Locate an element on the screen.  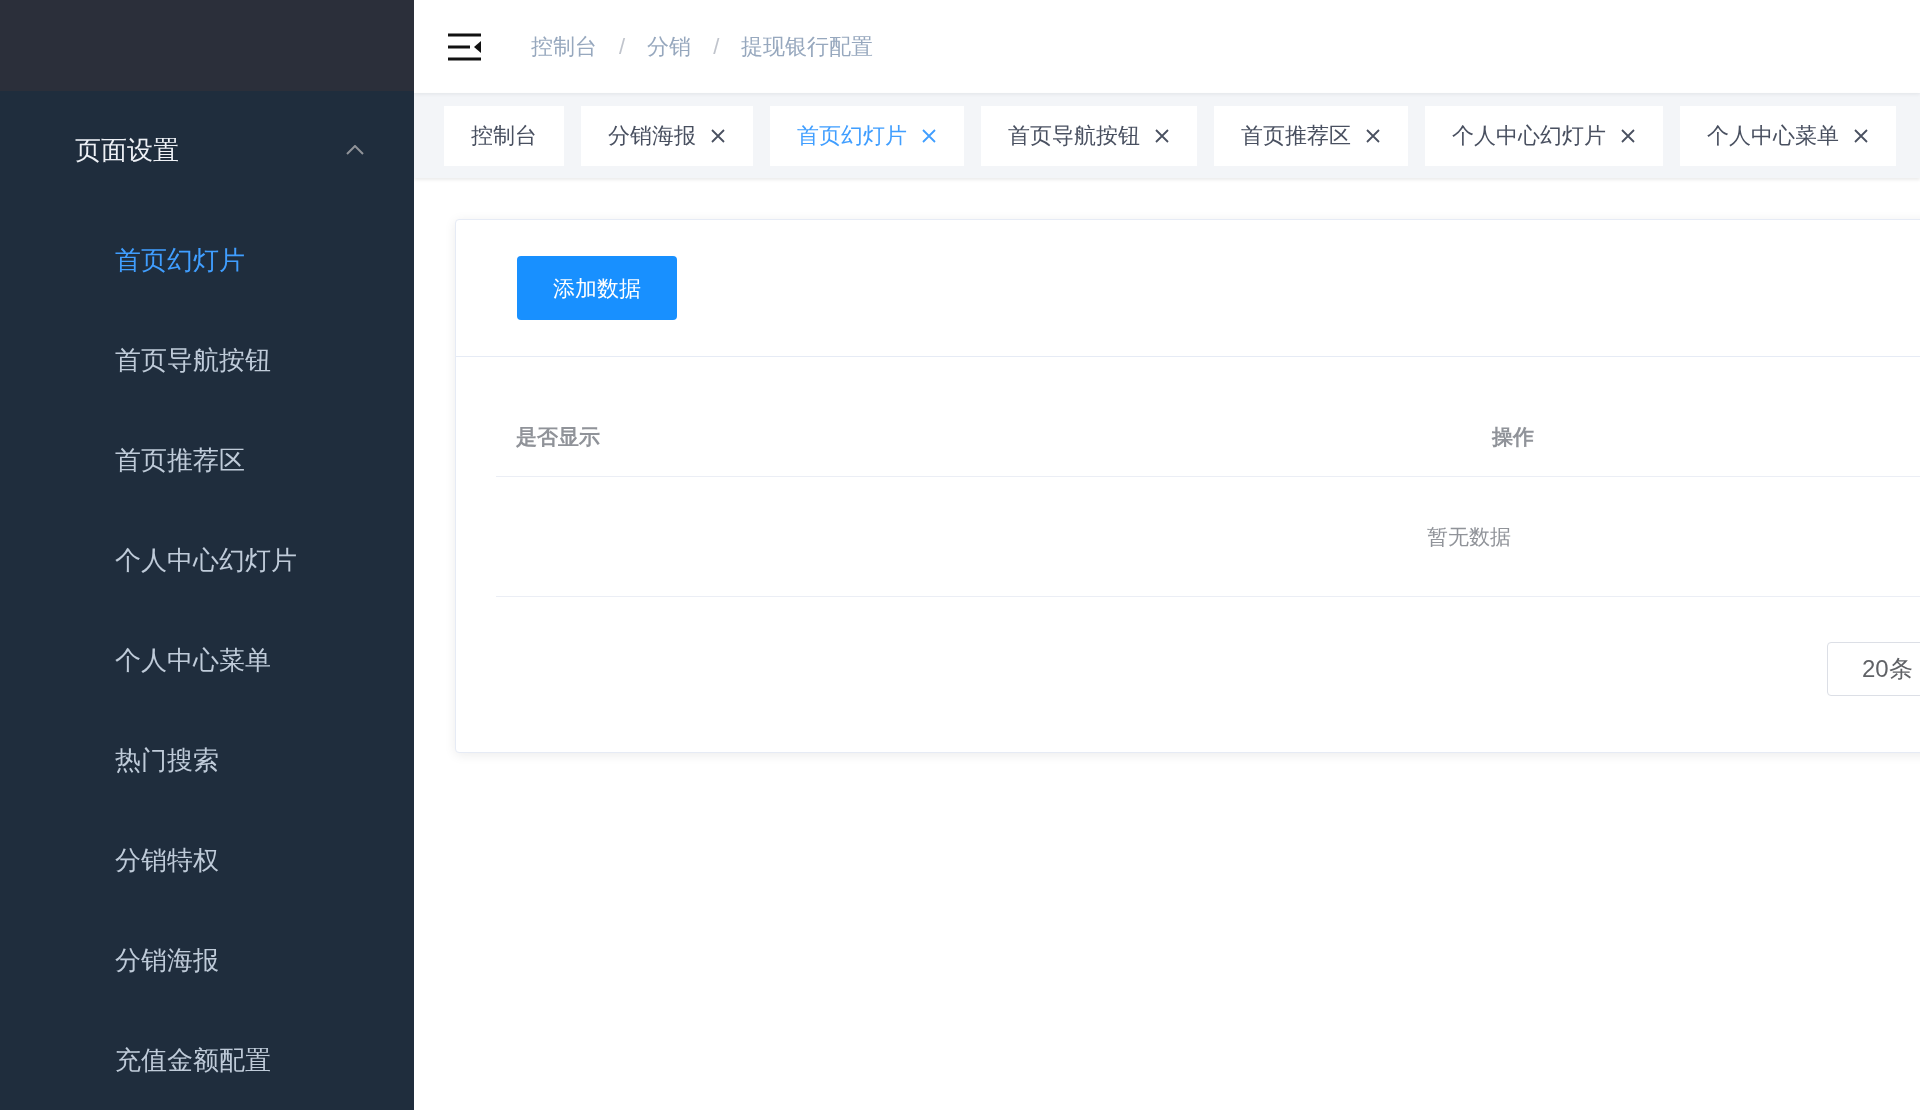
tab: 个人中心幻灯片 is located at coordinates (1544, 135).